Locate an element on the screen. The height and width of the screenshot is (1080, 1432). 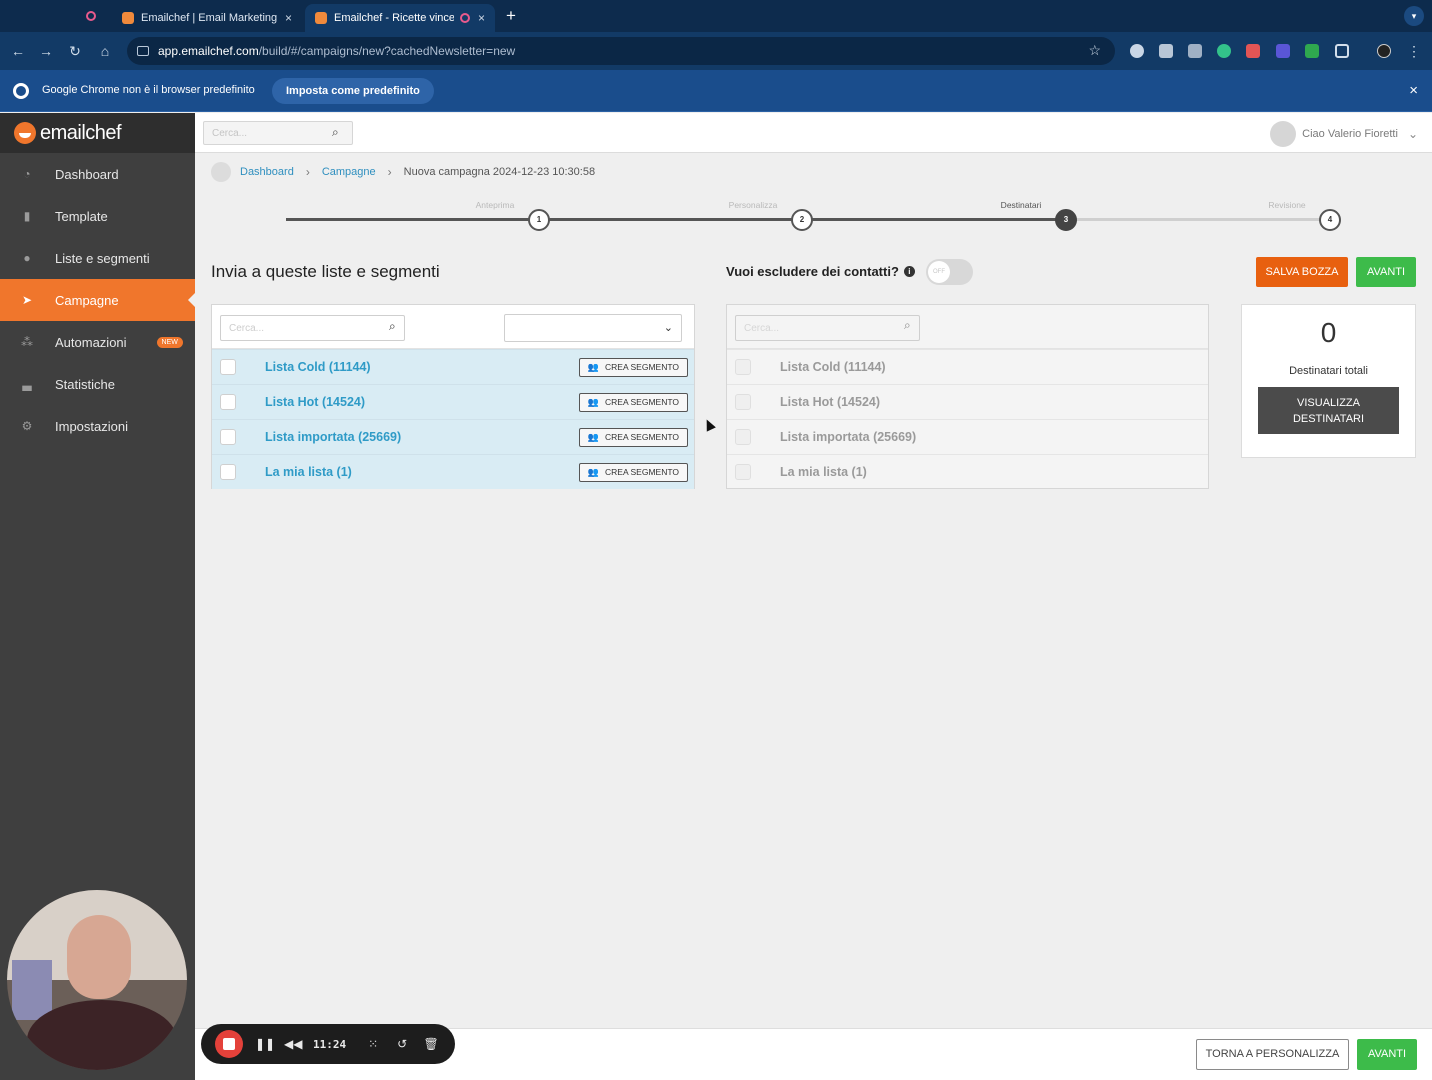
home-icon: ⌂ is located at coordinates (105, 51).